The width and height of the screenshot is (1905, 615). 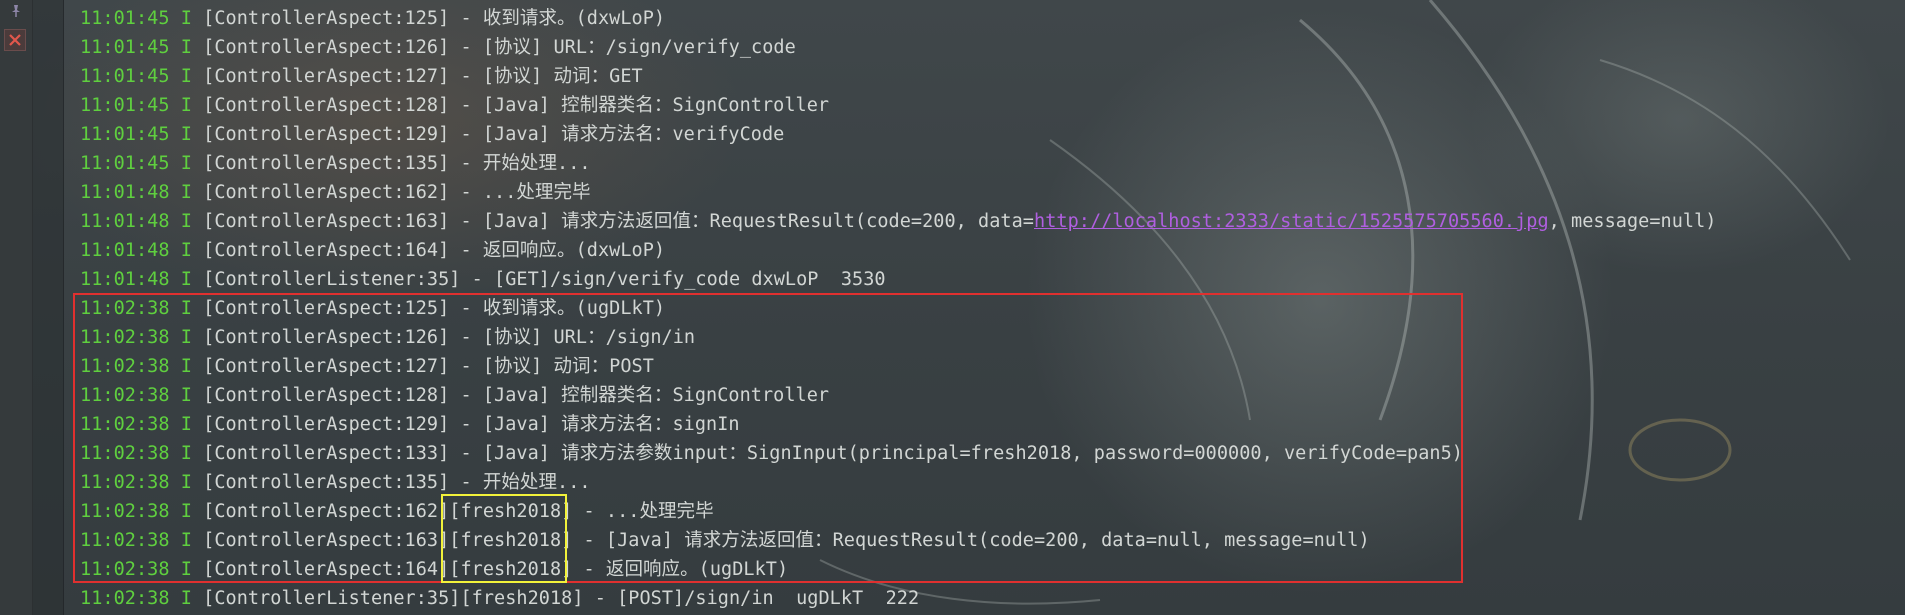 What do you see at coordinates (428, 366) in the screenshot?
I see `log-message: [ControllerAspect:127] - [协议] 动词：POST` at bounding box center [428, 366].